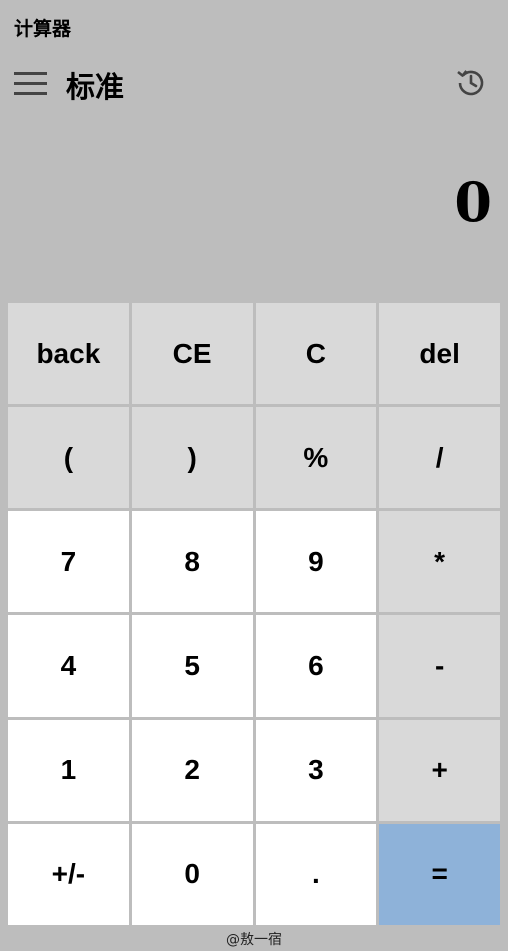 Image resolution: width=508 pixels, height=951 pixels. I want to click on add-button: +, so click(439, 770).